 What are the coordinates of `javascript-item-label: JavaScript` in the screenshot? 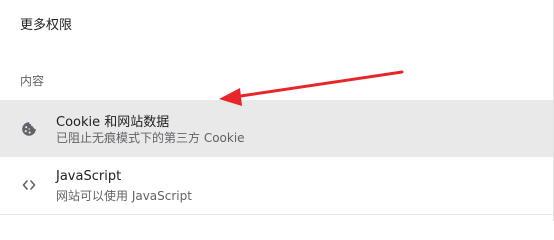 It's located at (89, 176).